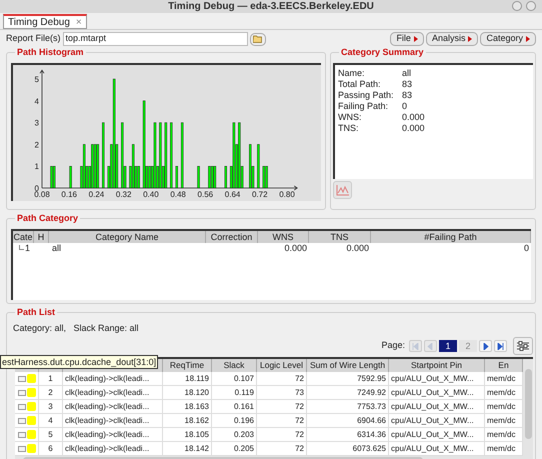 Image resolution: width=542 pixels, height=459 pixels. Describe the element at coordinates (287, 194) in the screenshot. I see `x-tick-label: 0.80` at that location.